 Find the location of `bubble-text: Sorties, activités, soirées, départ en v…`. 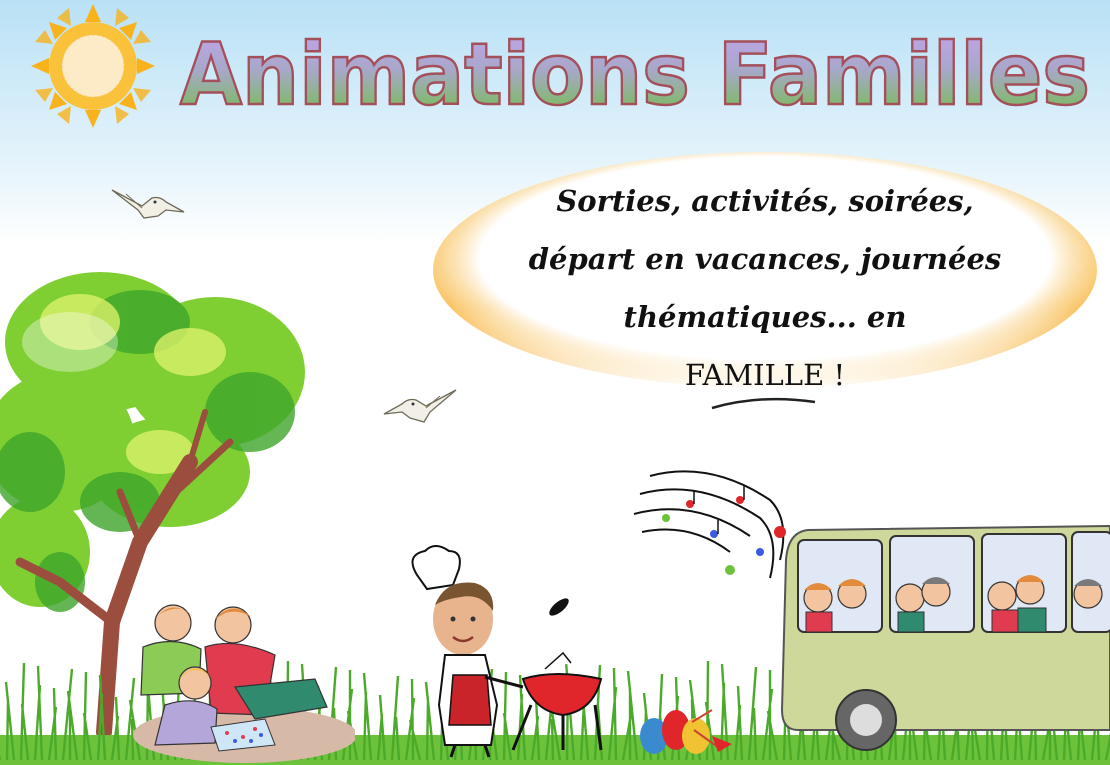

bubble-text: Sorties, activités, soirées, départ en v… is located at coordinates (765, 288).